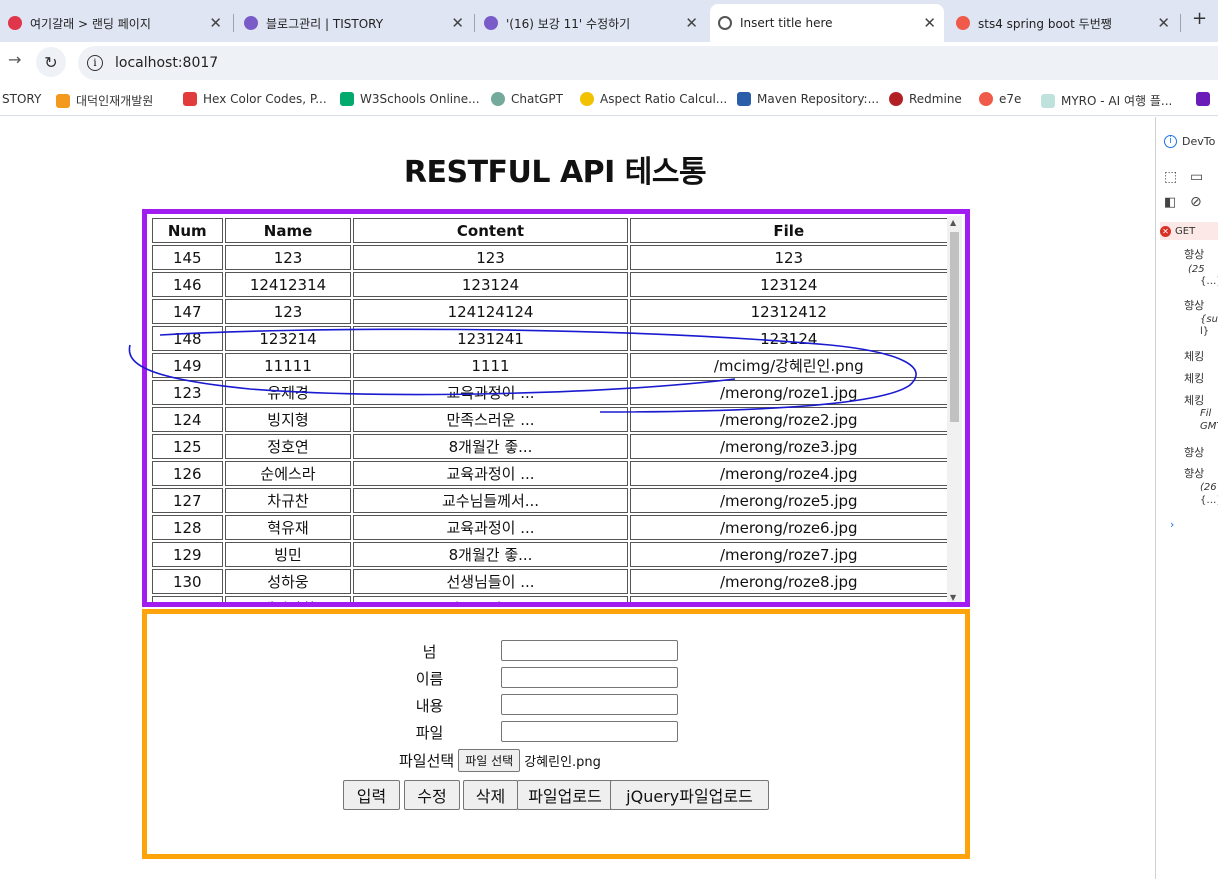 The image size is (1218, 879). I want to click on name-input, so click(589, 677).